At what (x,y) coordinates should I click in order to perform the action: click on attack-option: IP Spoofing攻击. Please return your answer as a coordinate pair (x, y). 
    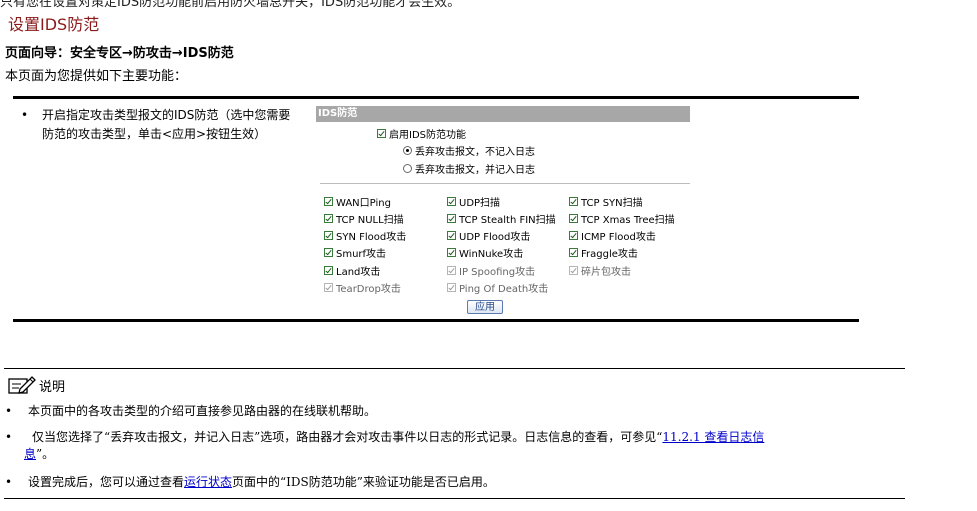
    Looking at the image, I should click on (491, 270).